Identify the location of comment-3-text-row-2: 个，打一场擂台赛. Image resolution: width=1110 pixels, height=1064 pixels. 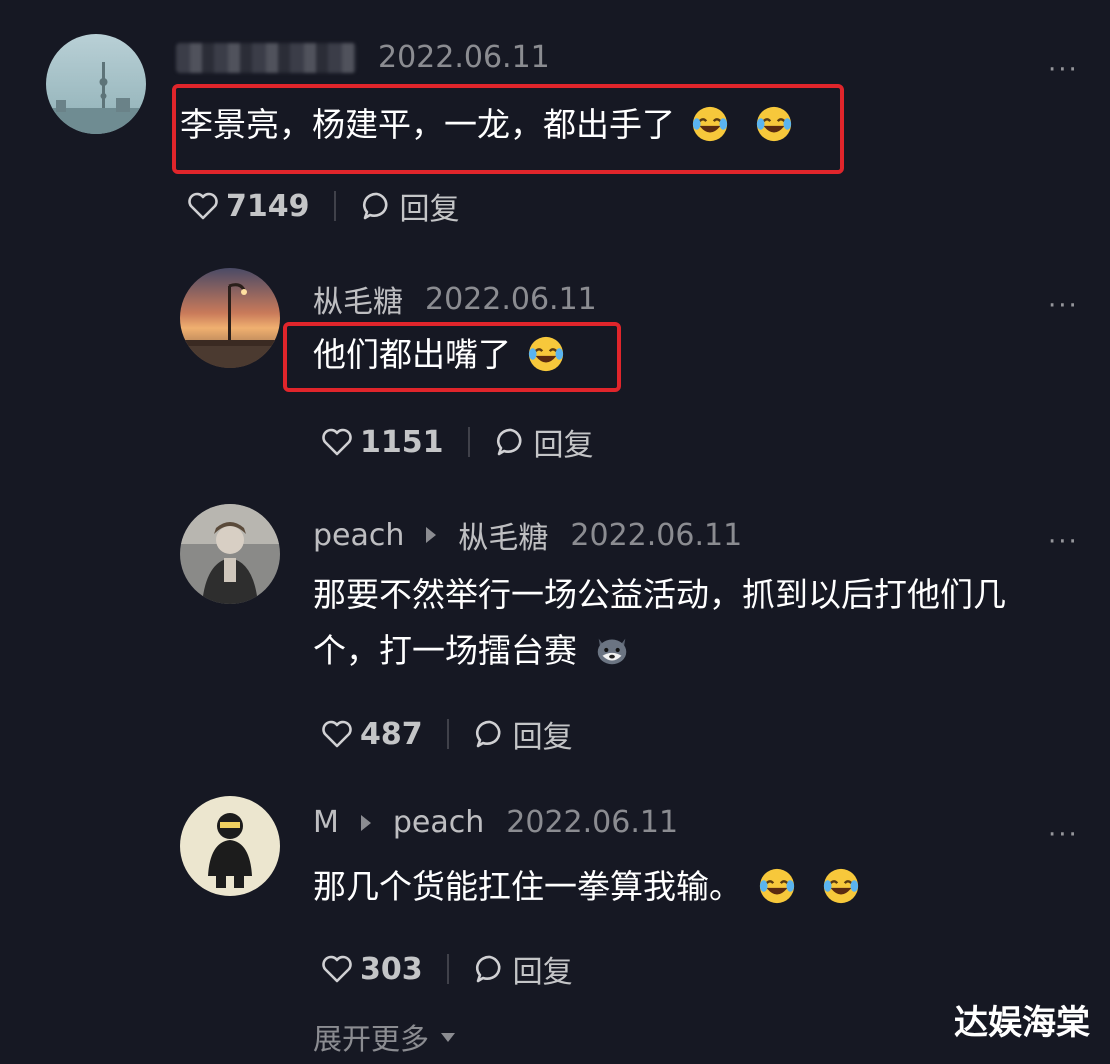
(472, 651).